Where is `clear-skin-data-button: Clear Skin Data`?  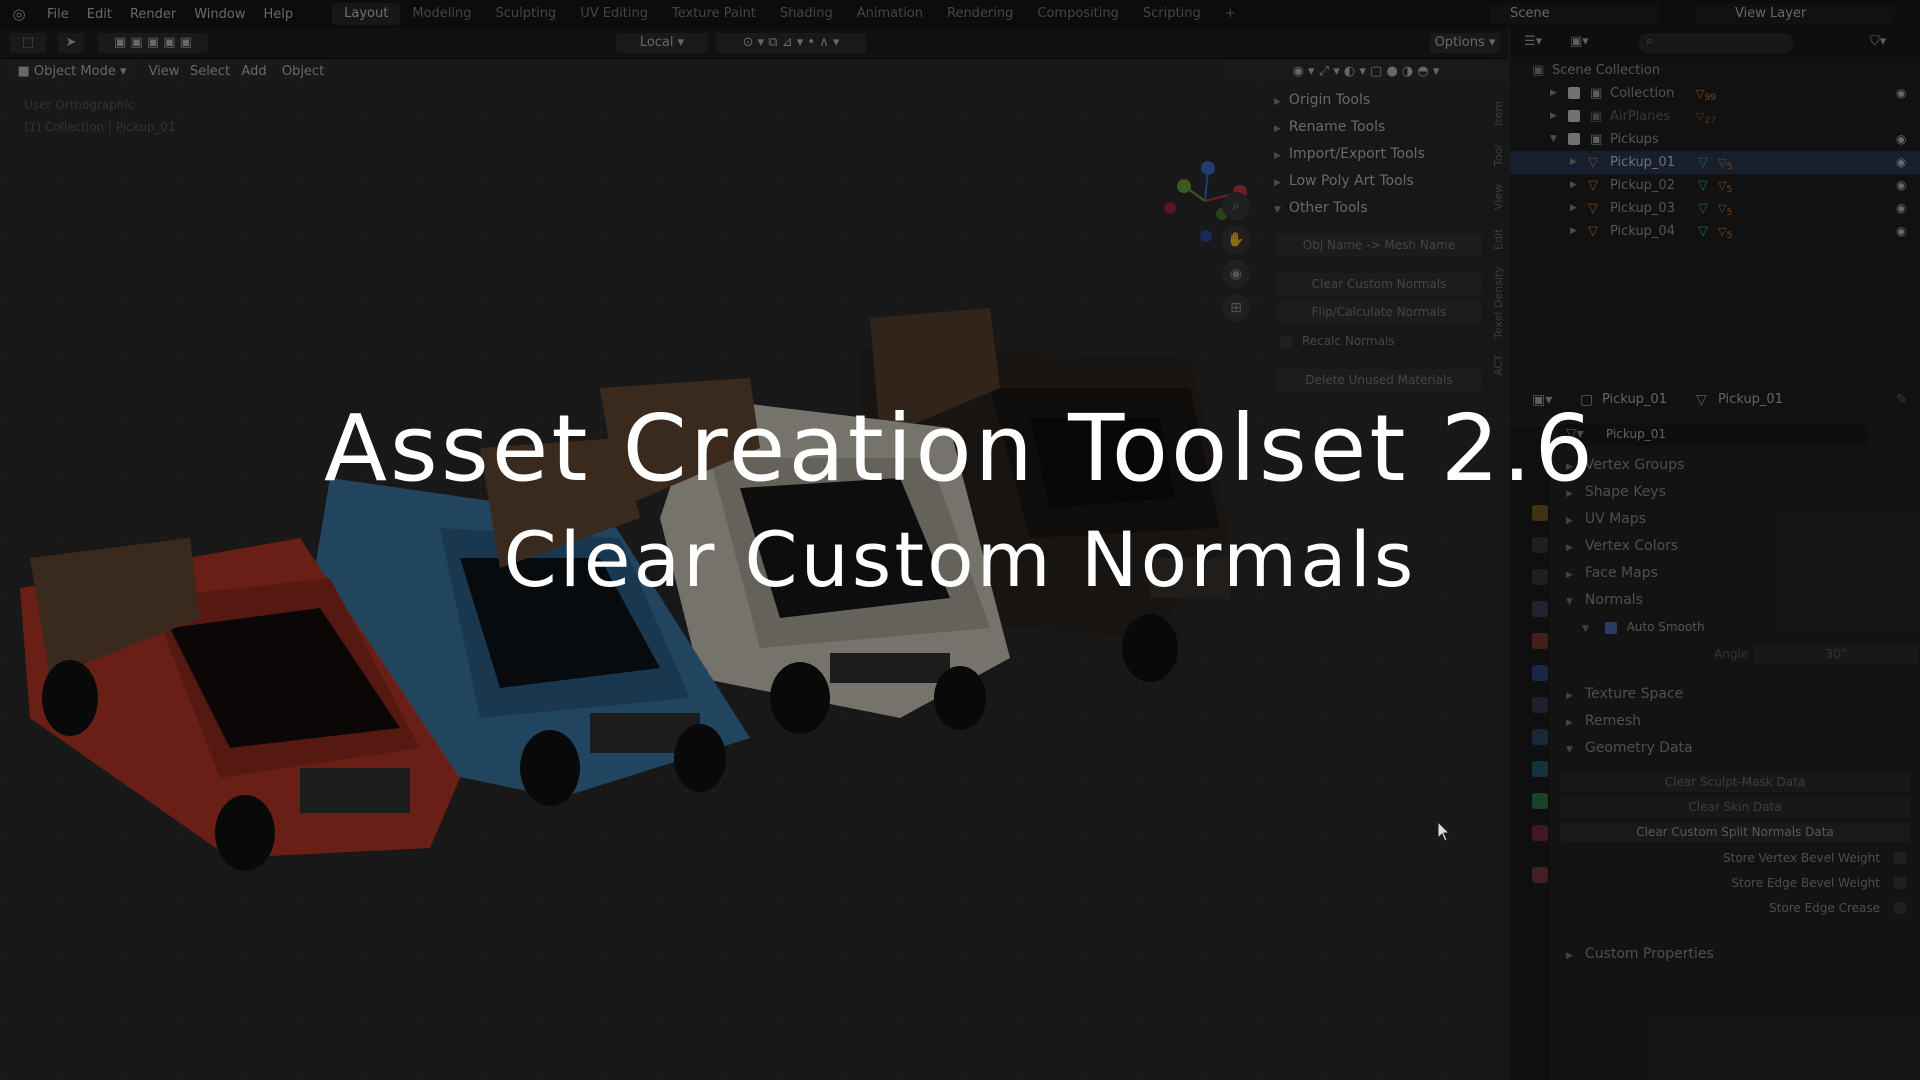 clear-skin-data-button: Clear Skin Data is located at coordinates (1735, 807).